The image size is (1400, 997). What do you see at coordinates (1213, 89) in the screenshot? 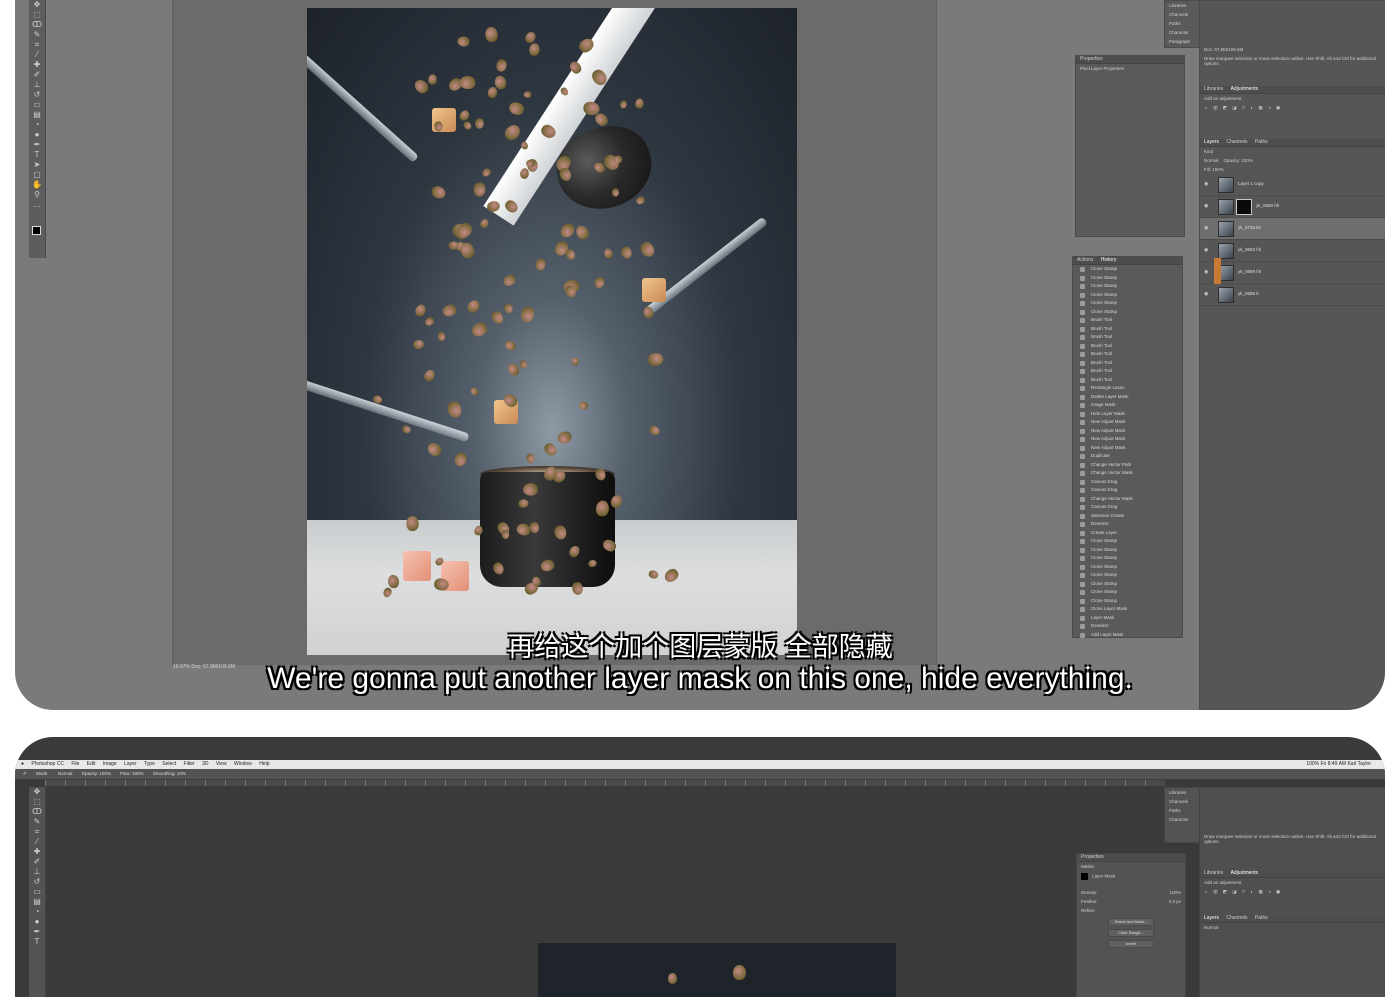
I see `tab-libraries: Libraries` at bounding box center [1213, 89].